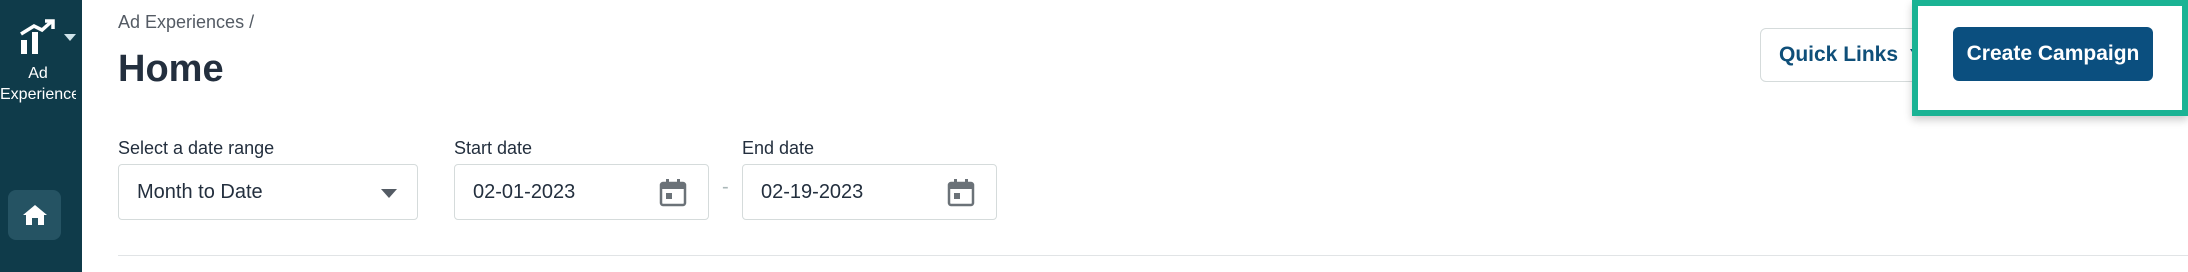 The height and width of the screenshot is (272, 2188). What do you see at coordinates (38, 73) in the screenshot?
I see `app-label: Ad` at bounding box center [38, 73].